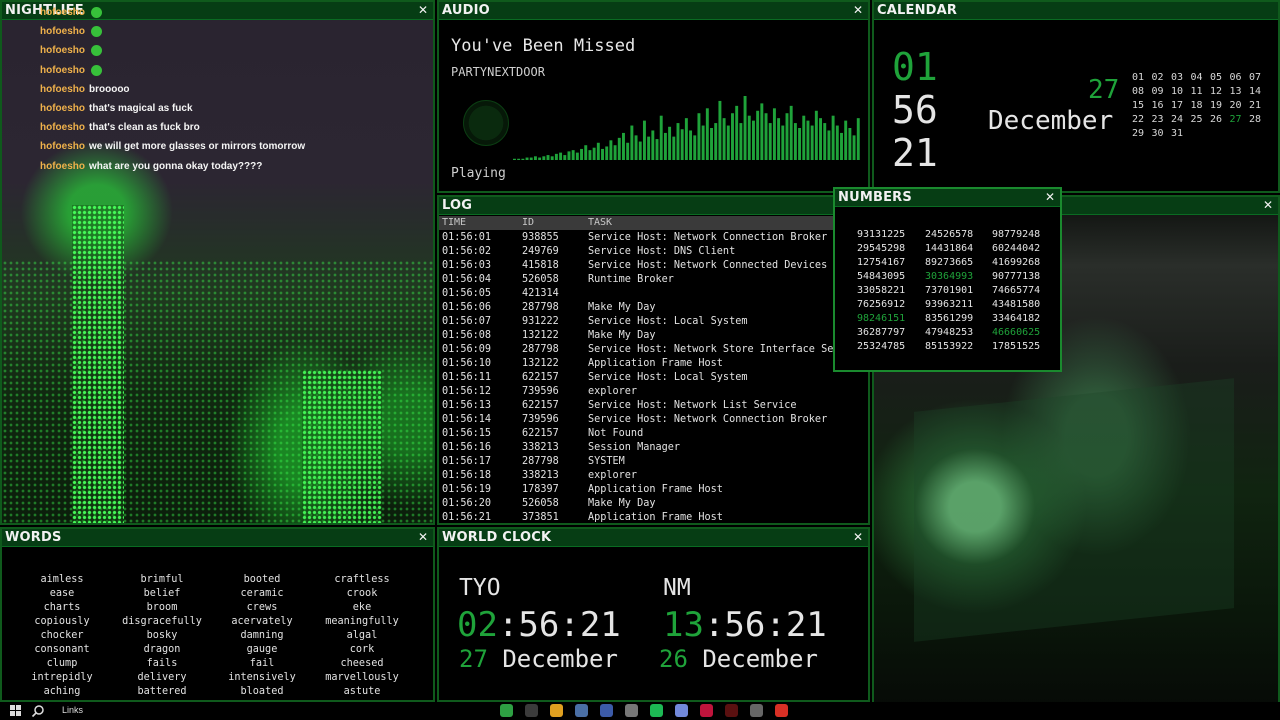  Describe the element at coordinates (947, 198) in the screenshot. I see `numbers-titlebar: NUMBERS ✕` at that location.